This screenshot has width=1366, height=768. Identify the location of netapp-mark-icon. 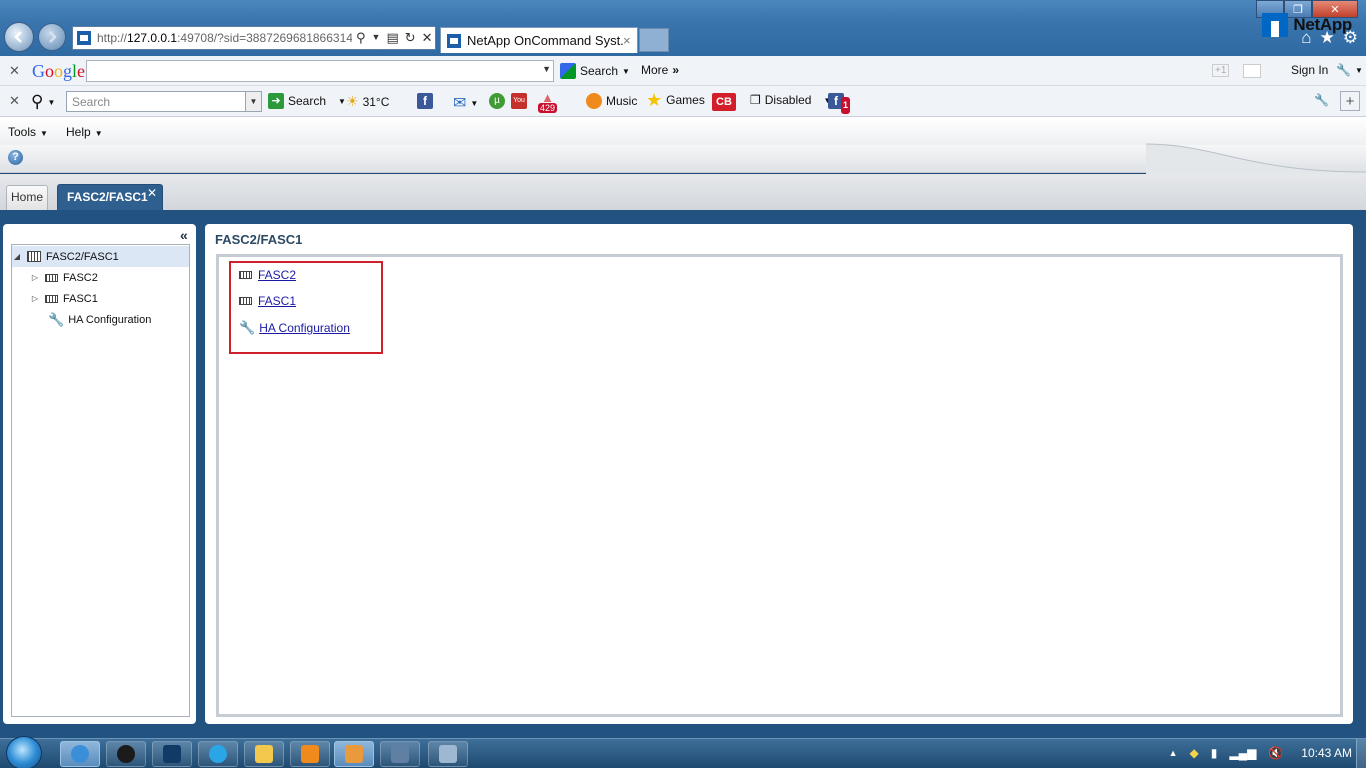
(1275, 25).